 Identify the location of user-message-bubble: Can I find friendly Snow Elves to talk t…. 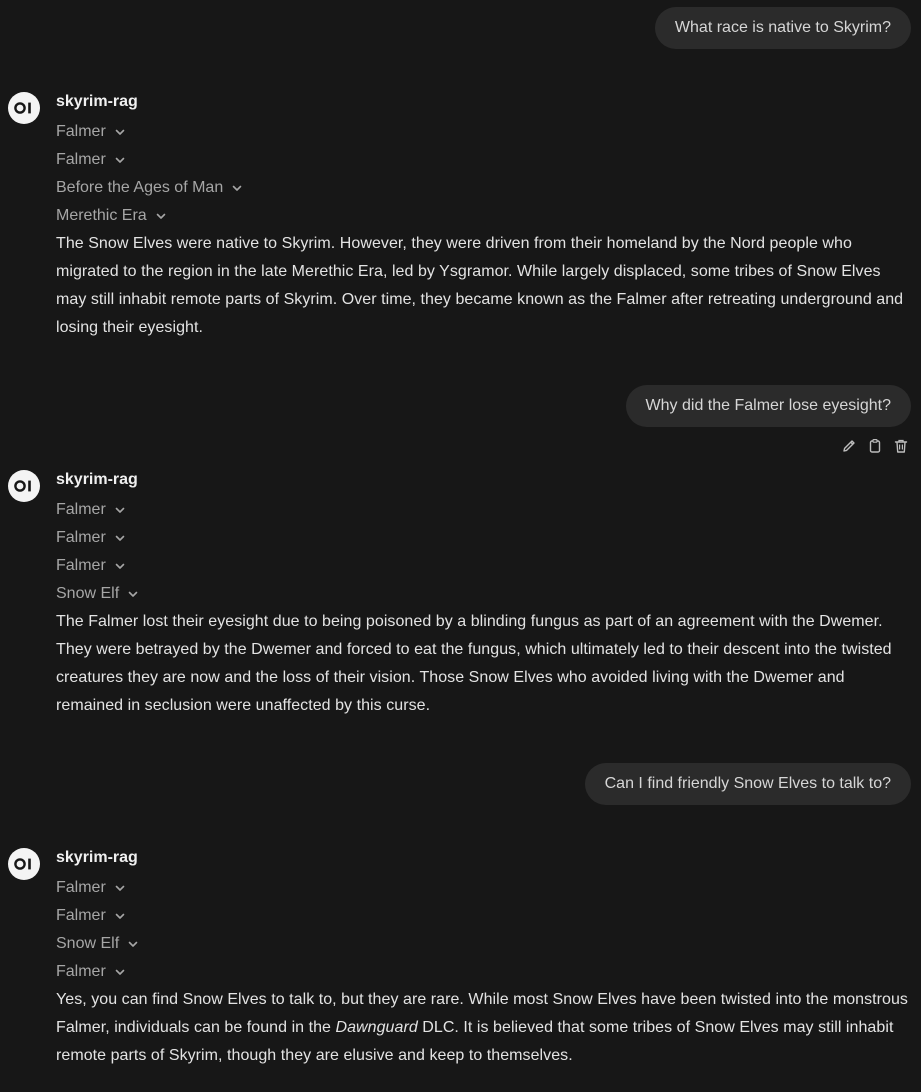
(747, 784).